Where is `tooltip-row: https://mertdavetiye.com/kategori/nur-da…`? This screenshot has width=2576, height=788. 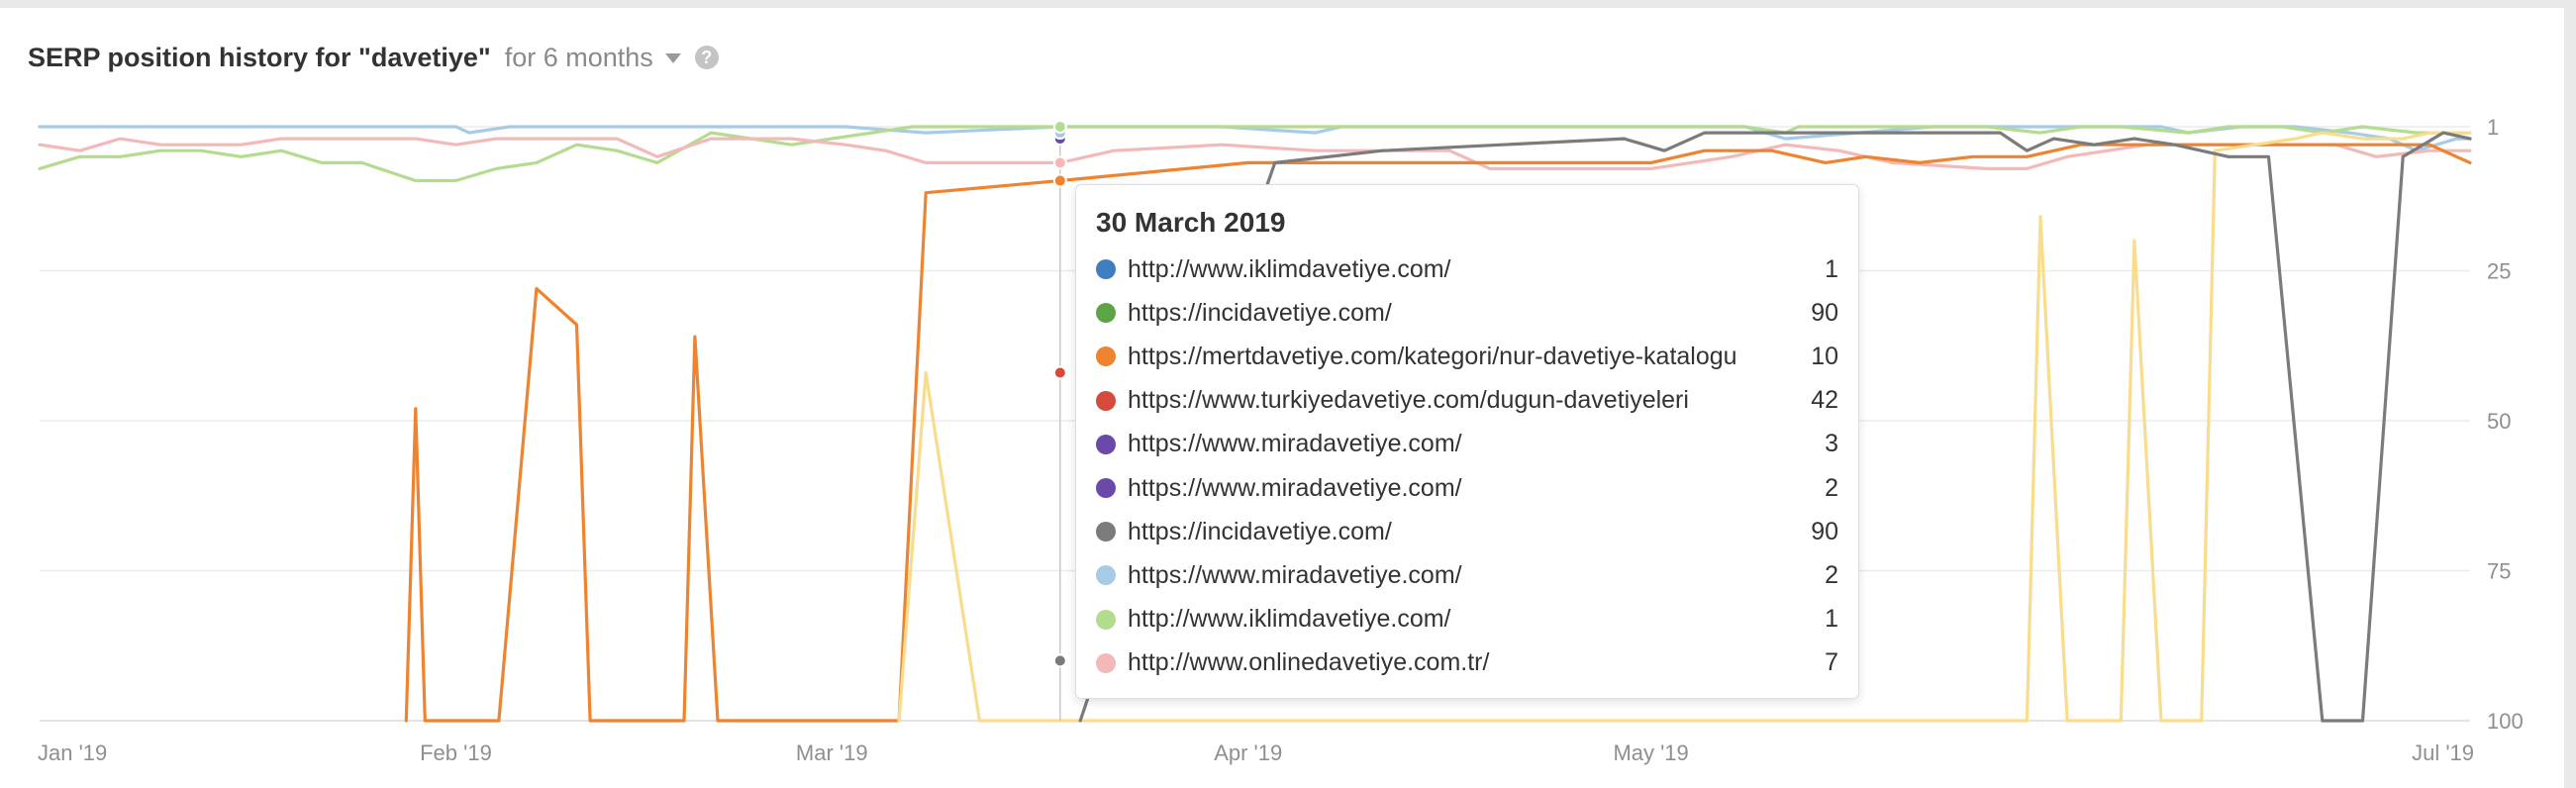
tooltip-row: https://mertdavetiye.com/kategori/nur-da… is located at coordinates (1467, 356).